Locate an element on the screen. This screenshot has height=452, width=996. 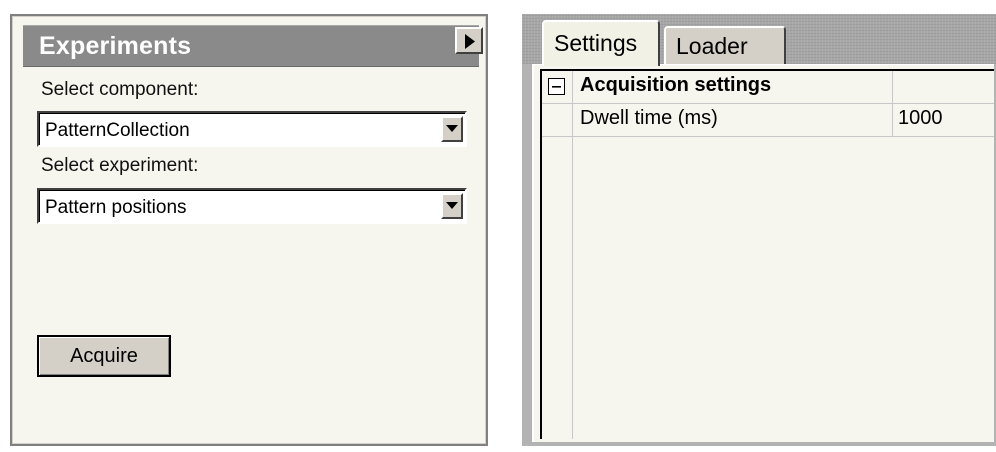
experiments-header: Experiments is located at coordinates (251, 46).